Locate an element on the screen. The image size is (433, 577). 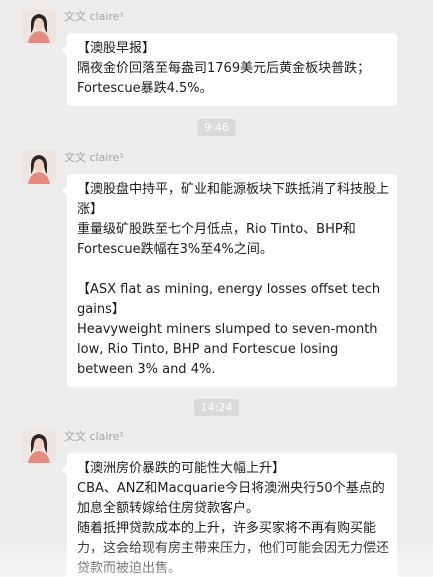
timestamp: 9:46 is located at coordinates (216, 127).